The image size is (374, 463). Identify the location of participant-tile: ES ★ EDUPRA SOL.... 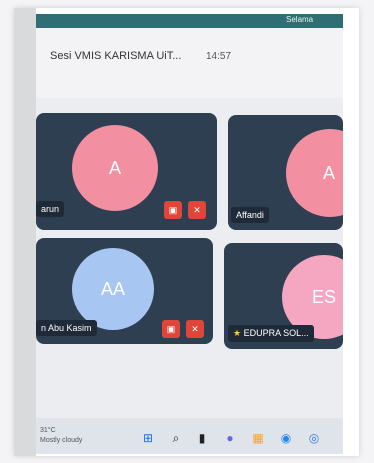
(283, 296).